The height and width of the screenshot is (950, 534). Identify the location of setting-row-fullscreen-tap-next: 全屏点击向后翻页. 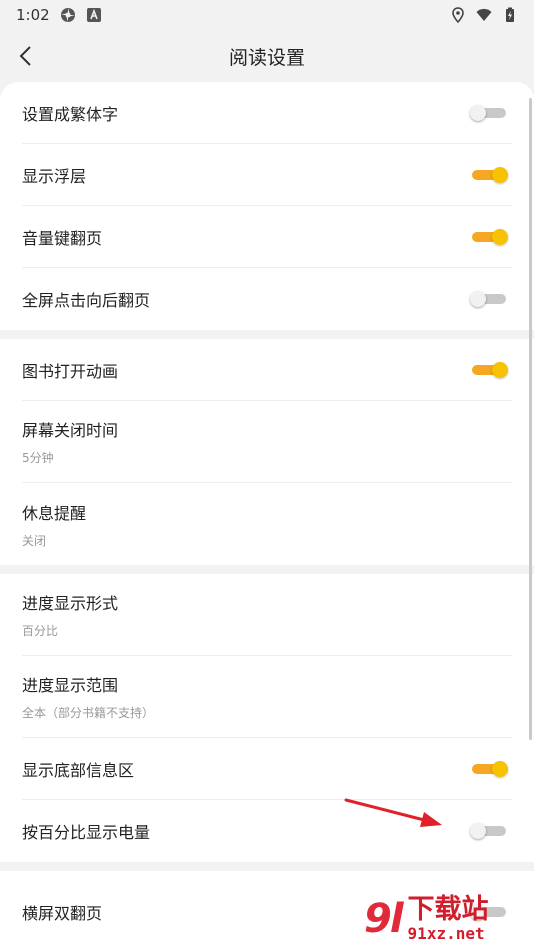
(267, 299).